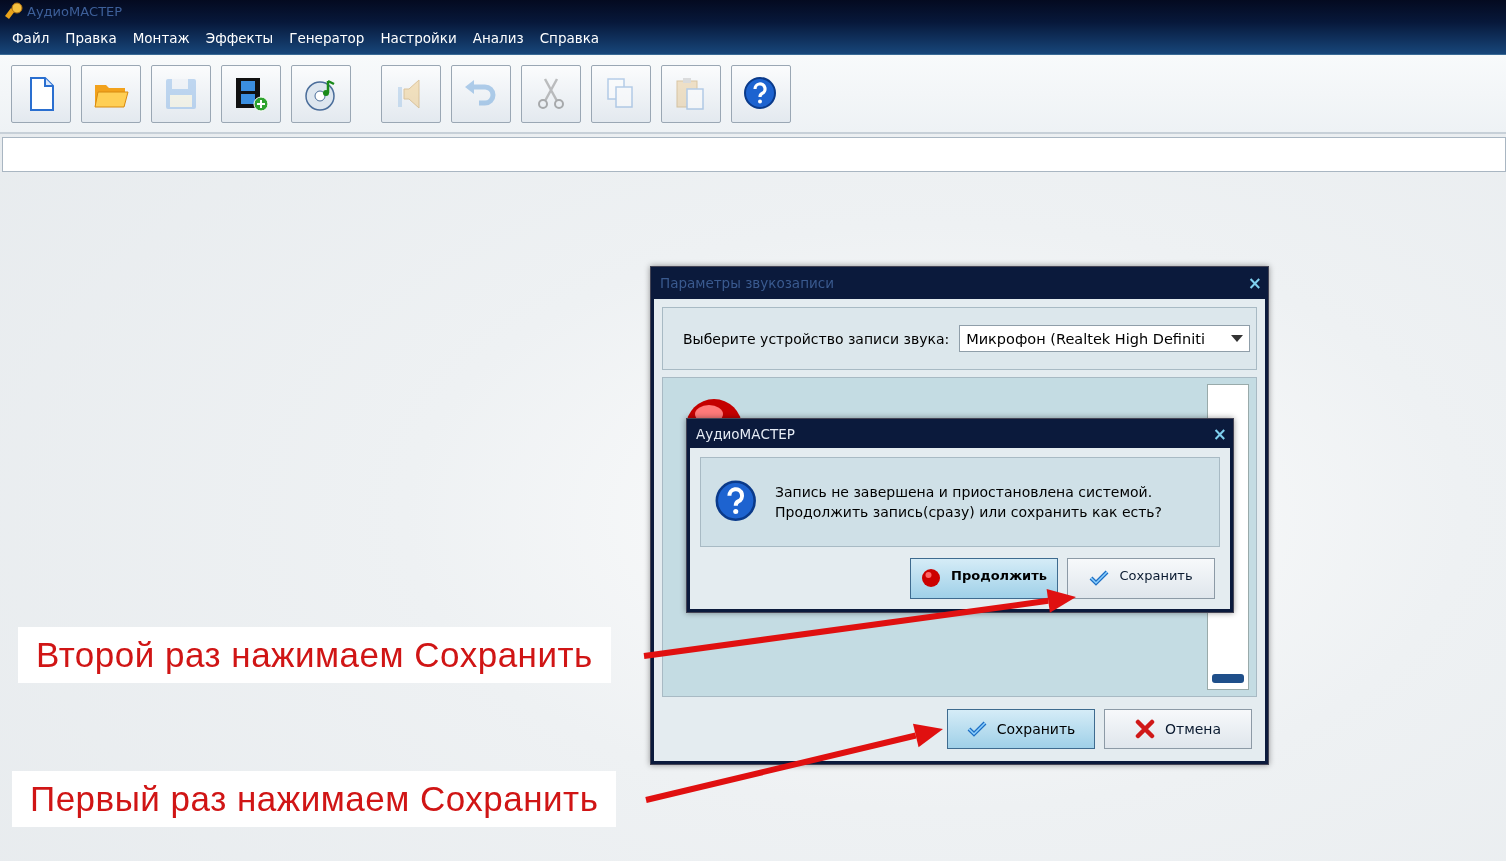 This screenshot has height=861, width=1506. I want to click on menu-item: Файл, so click(31, 38).